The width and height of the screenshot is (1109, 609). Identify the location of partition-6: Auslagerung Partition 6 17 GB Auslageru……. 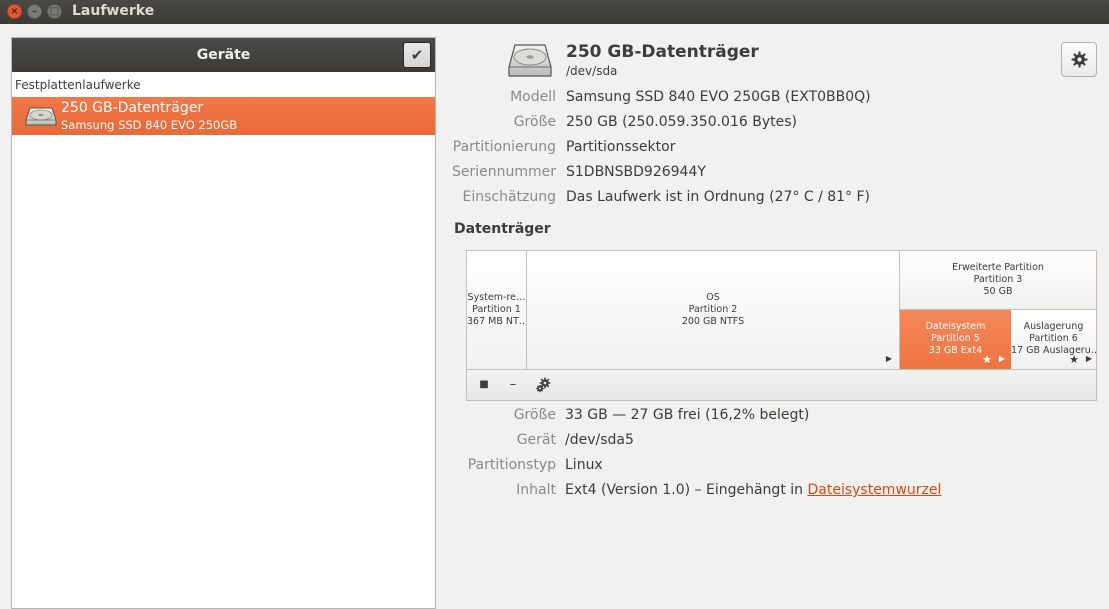
(1053, 339).